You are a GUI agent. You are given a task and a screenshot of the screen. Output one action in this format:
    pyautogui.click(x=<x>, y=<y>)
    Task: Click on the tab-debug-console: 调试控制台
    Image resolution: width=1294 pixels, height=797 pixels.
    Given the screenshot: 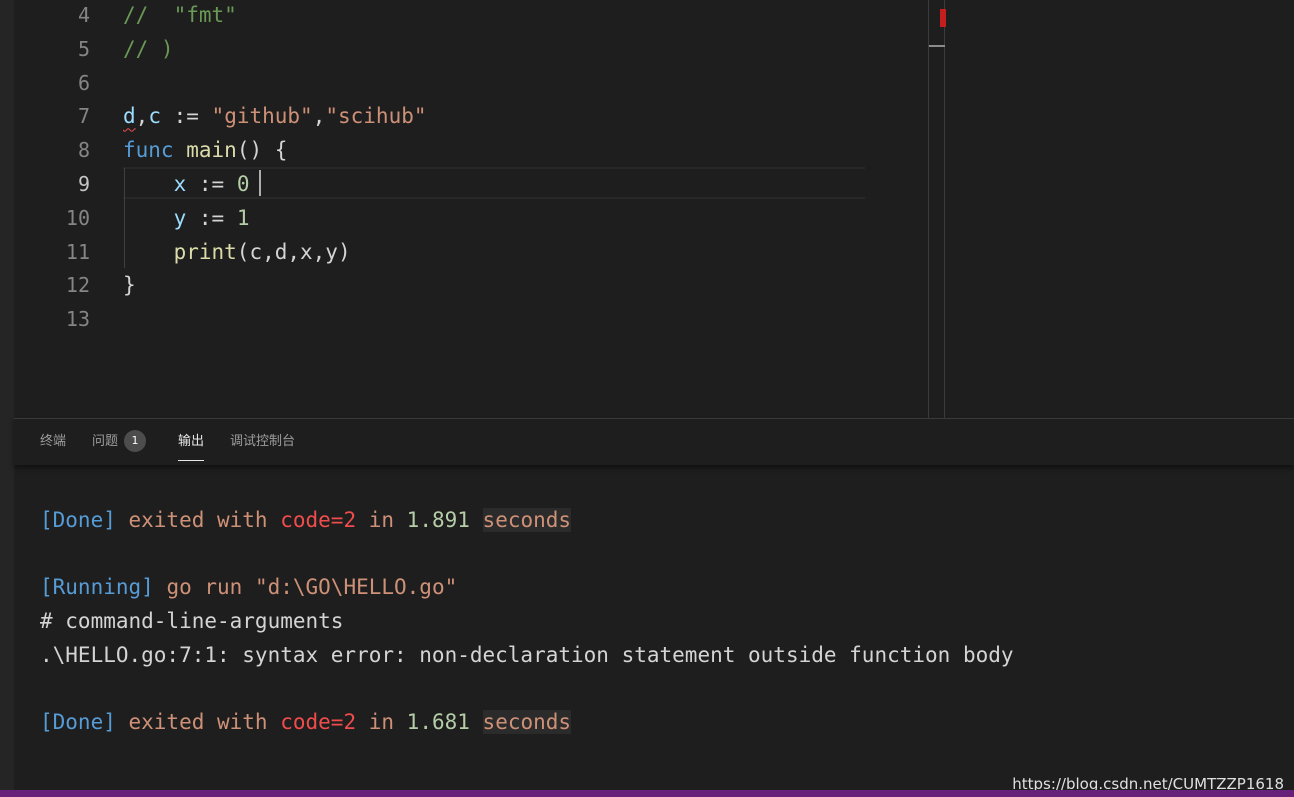 What is the action you would take?
    pyautogui.click(x=262, y=442)
    